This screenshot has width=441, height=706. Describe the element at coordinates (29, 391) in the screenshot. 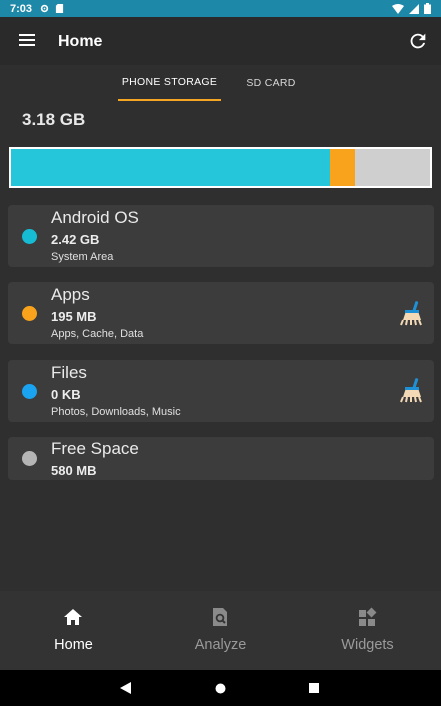

I see `files-color-dot` at that location.